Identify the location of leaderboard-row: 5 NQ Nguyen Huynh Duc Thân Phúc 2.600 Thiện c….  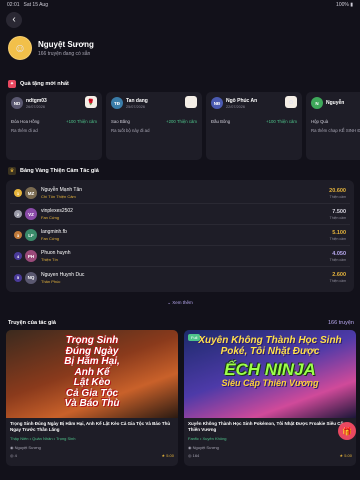
(180, 277).